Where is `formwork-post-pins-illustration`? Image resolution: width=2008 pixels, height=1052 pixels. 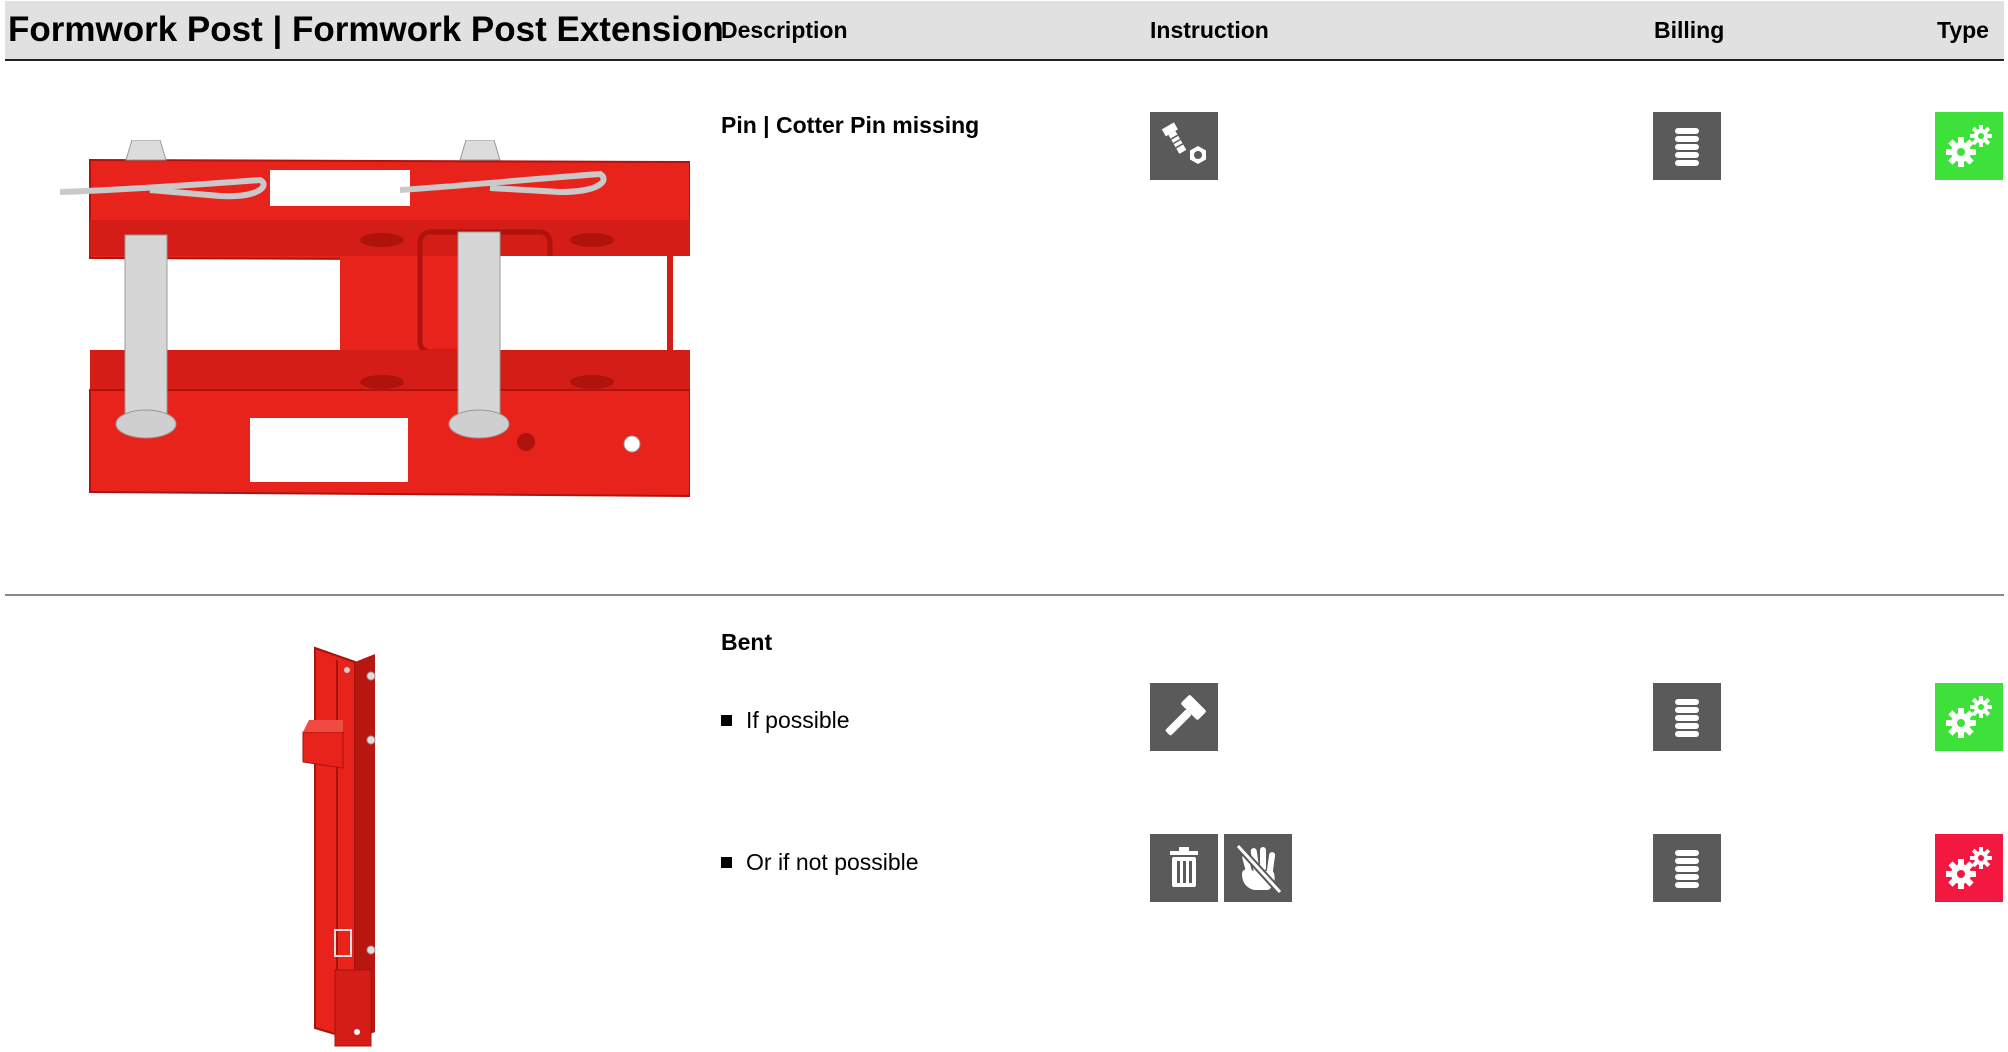
formwork-post-pins-illustration is located at coordinates (375, 319).